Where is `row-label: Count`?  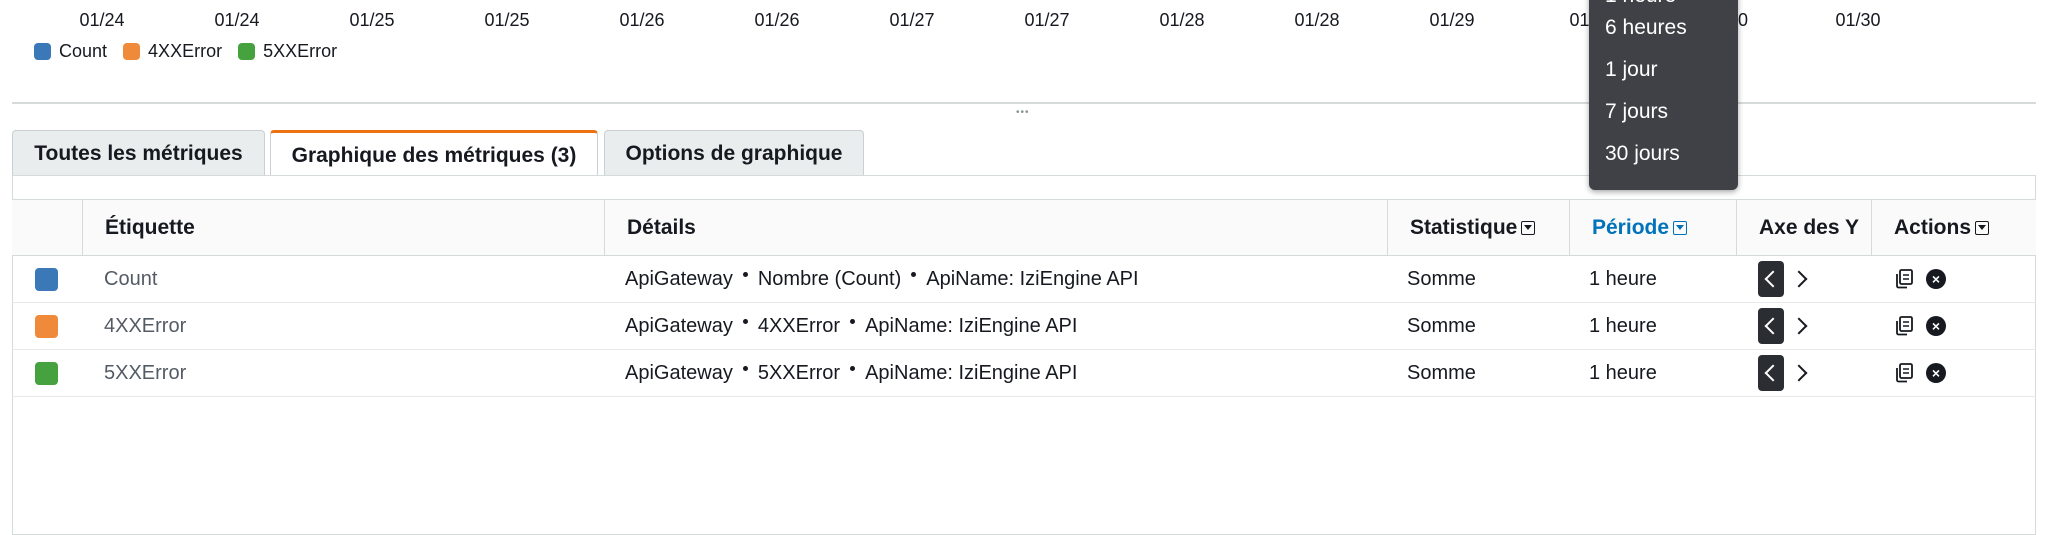
row-label: Count is located at coordinates (130, 279).